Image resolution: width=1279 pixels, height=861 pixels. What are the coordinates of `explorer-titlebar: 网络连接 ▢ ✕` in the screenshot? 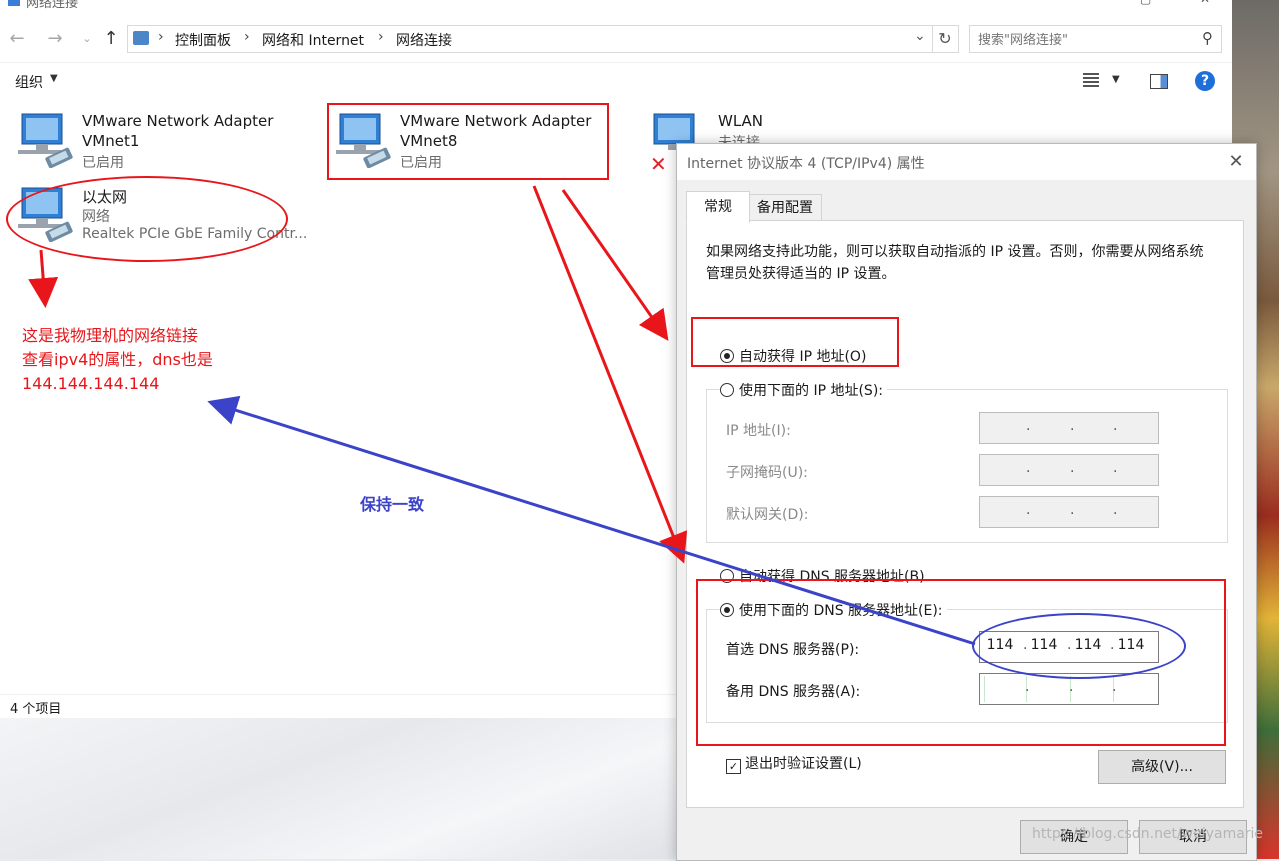 It's located at (616, 5).